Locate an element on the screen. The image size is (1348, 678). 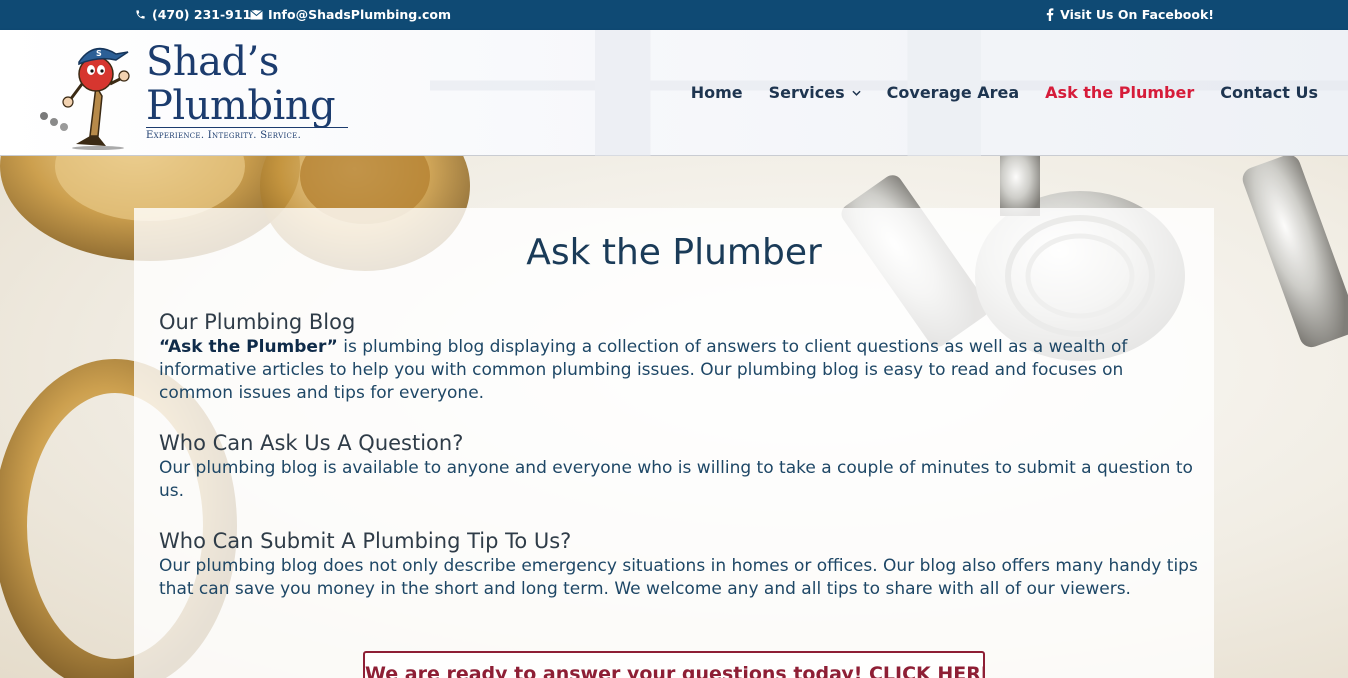
phone-icon is located at coordinates (140, 14).